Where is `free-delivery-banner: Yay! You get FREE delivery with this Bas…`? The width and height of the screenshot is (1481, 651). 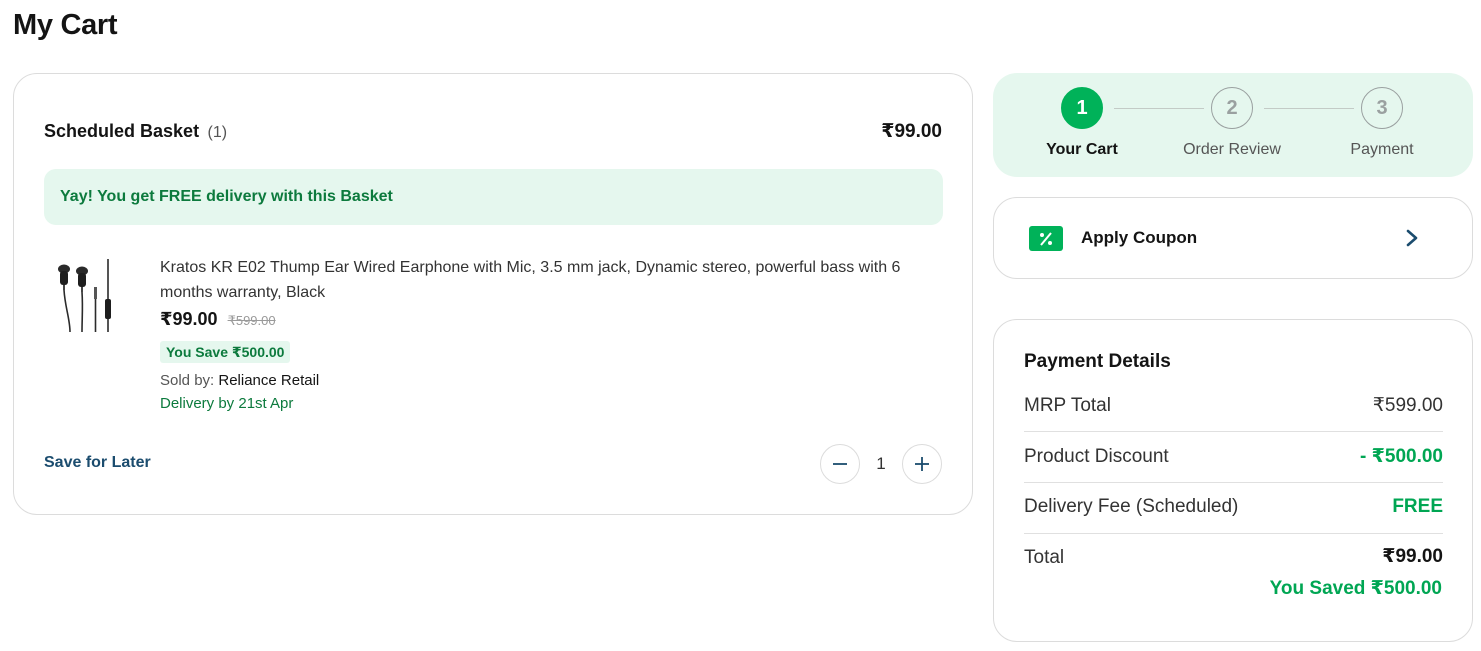 free-delivery-banner: Yay! You get FREE delivery with this Bas… is located at coordinates (493, 197).